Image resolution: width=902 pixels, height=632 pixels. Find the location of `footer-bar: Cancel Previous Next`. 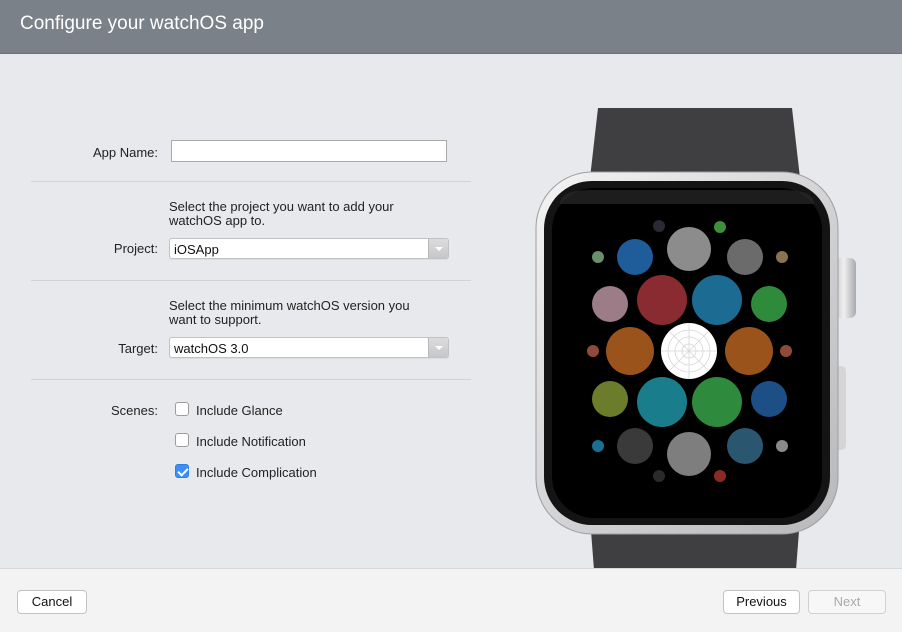

footer-bar: Cancel Previous Next is located at coordinates (451, 600).